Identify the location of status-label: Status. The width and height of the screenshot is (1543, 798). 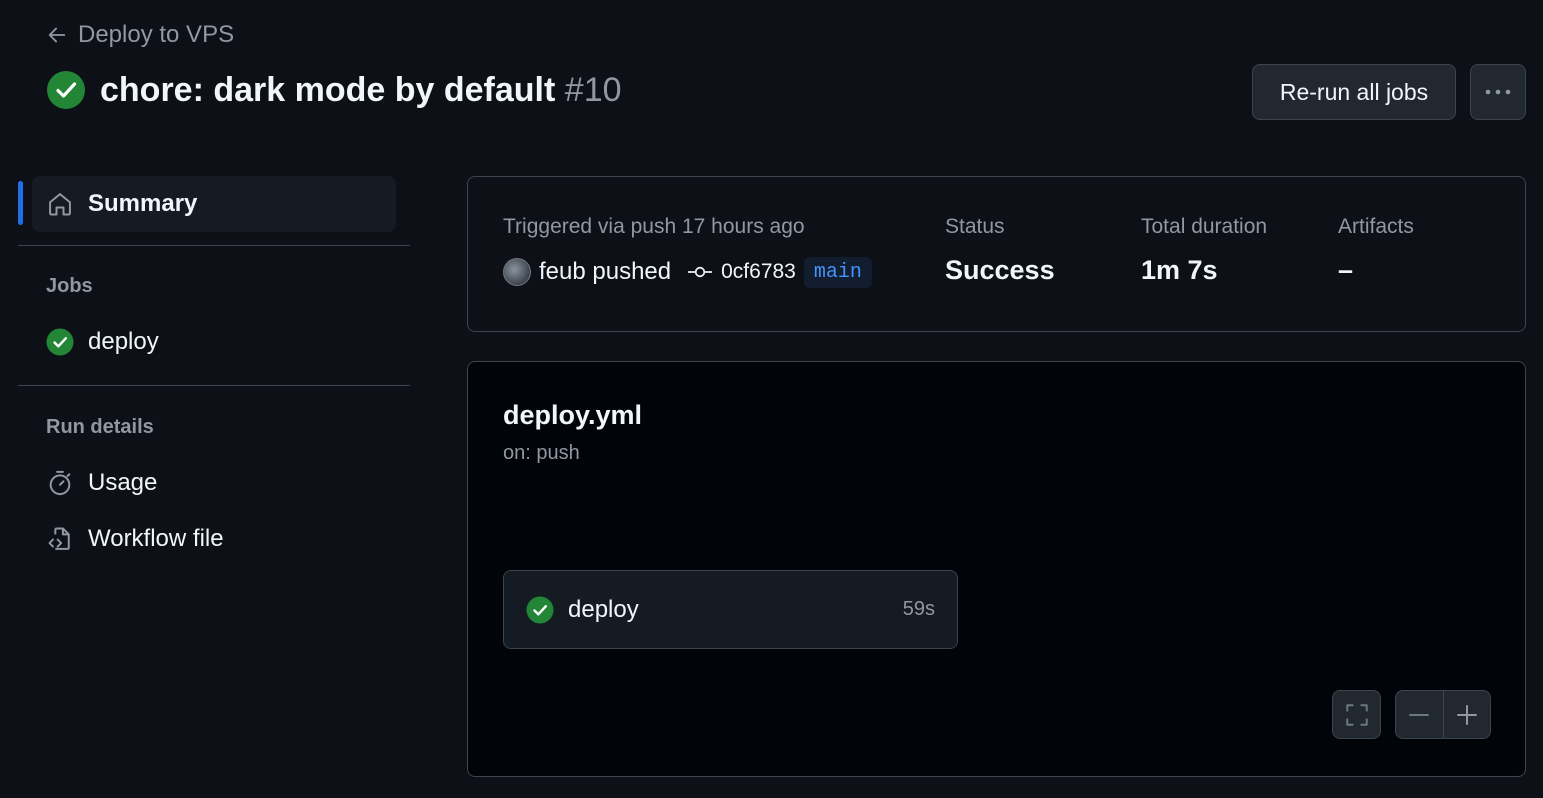
(975, 226).